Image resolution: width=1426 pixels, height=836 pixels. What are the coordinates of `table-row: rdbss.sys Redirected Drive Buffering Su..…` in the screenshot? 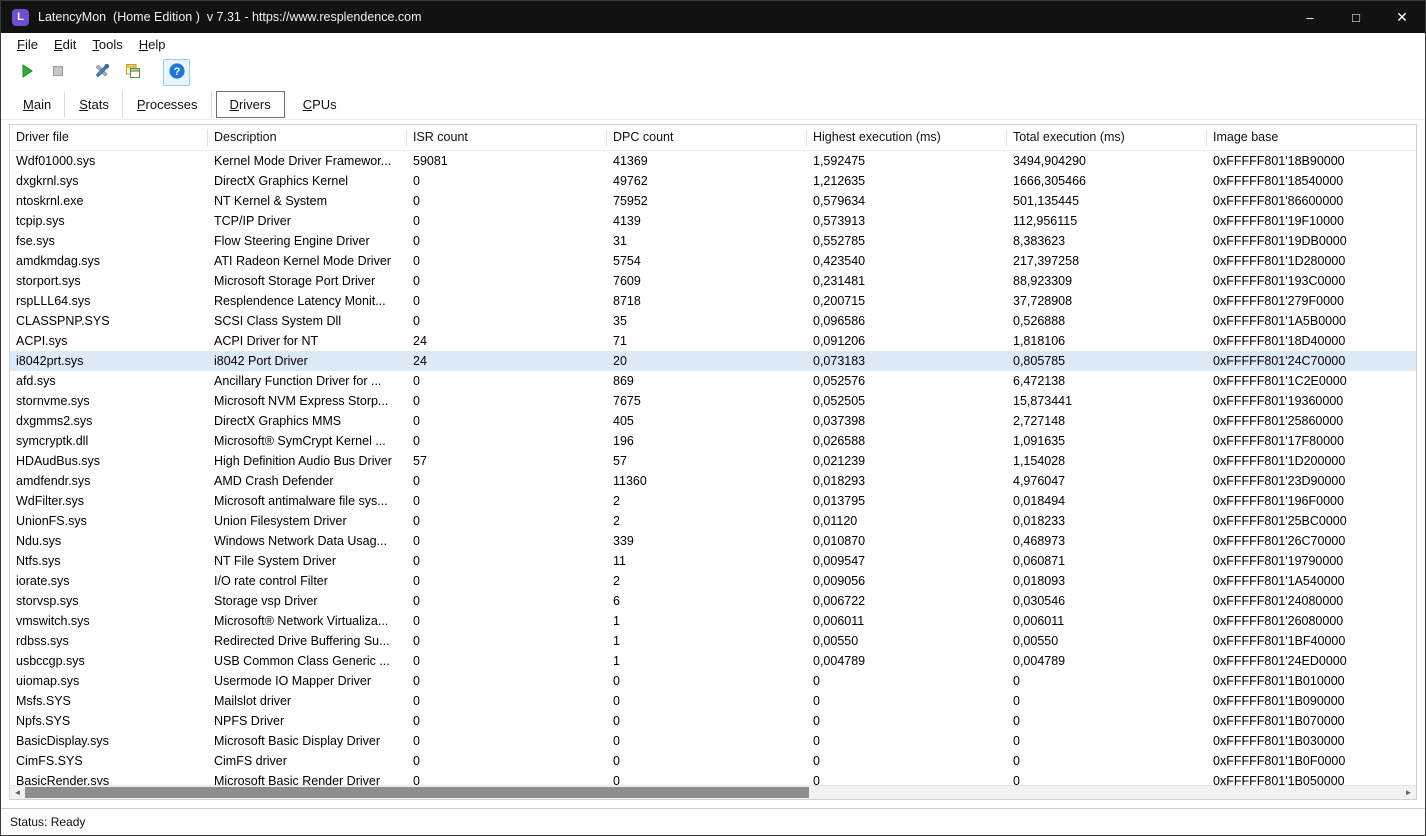 It's located at (713, 641).